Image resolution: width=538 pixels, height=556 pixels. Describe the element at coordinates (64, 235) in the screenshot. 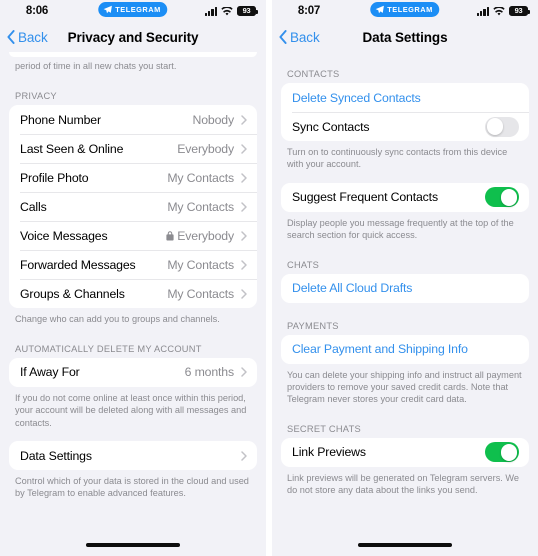

I see `row-label: Voice Messages` at that location.